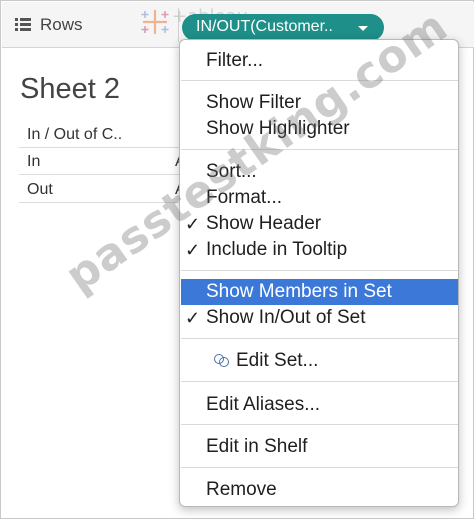 Image resolution: width=474 pixels, height=519 pixels. I want to click on in-out-customer-pill: IN/OUT(Customer.., so click(283, 27).